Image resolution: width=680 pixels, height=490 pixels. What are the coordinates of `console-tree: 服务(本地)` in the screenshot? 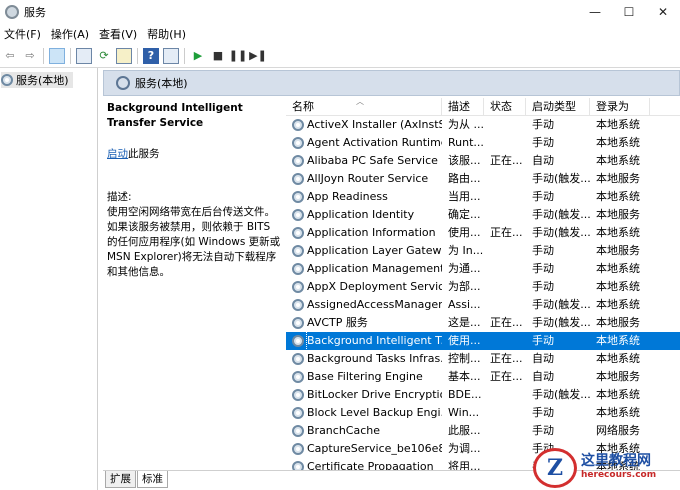 It's located at (49, 279).